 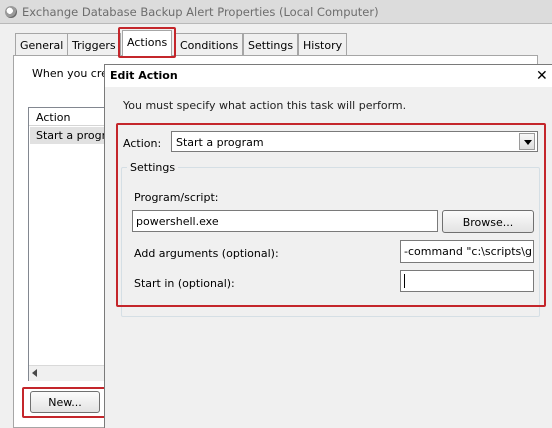 I want to click on tab-settings: Settings, so click(x=271, y=44).